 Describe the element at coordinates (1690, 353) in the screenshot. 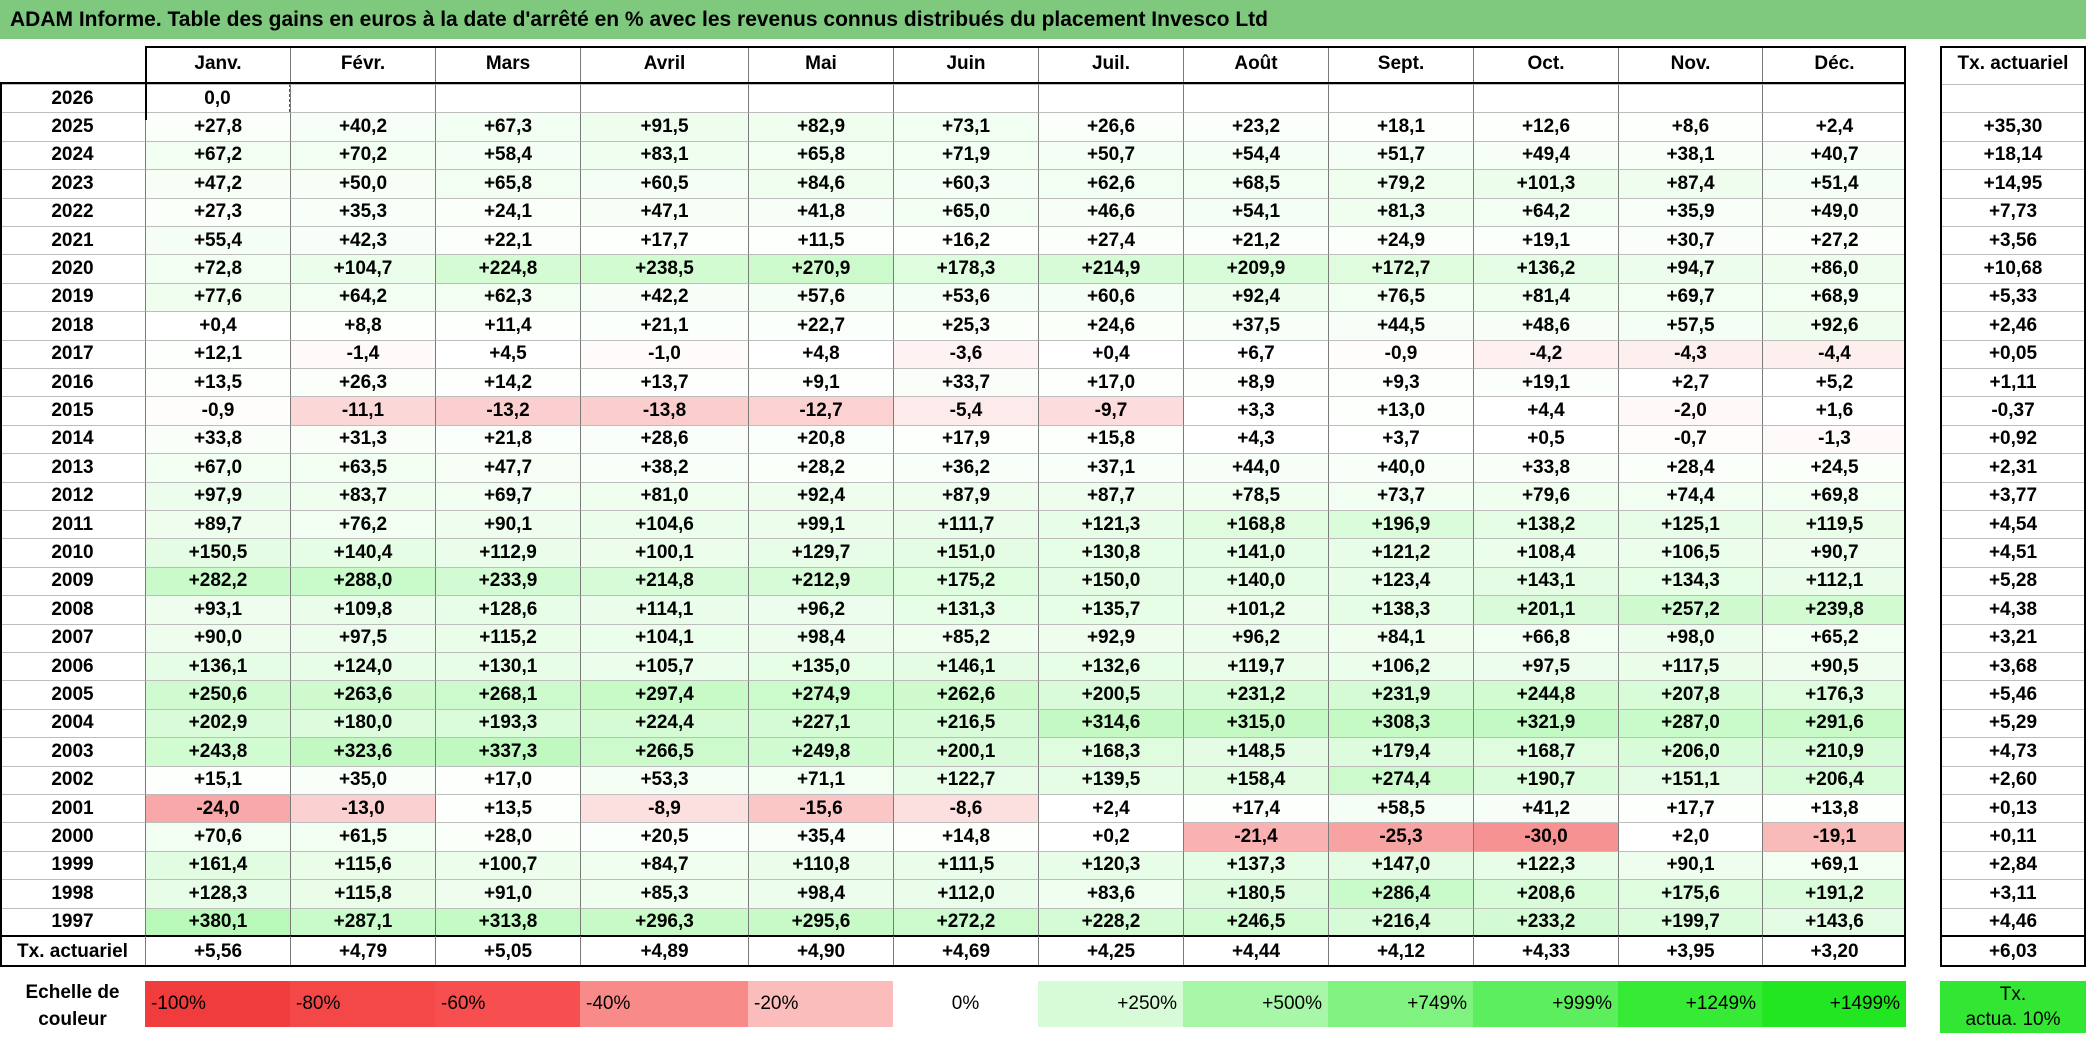

I see `return-cell: -4,3` at that location.